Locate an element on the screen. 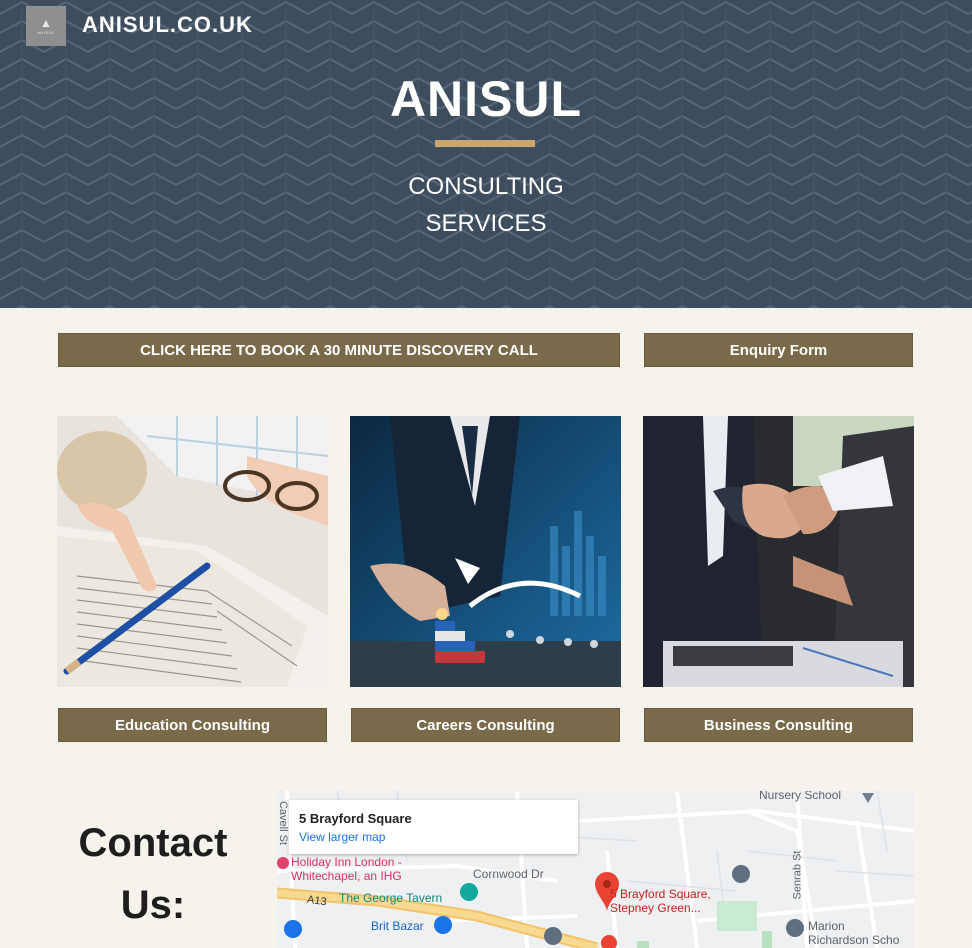 Image resolution: width=972 pixels, height=948 pixels. handshake-photo is located at coordinates (778, 551).